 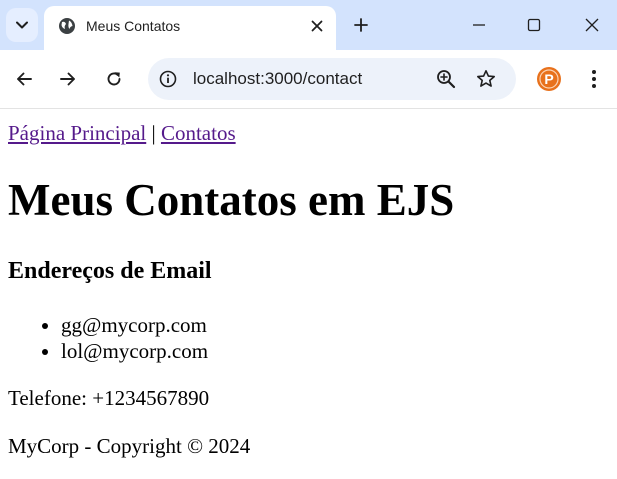 I want to click on window-close-icon, so click(x=592, y=25).